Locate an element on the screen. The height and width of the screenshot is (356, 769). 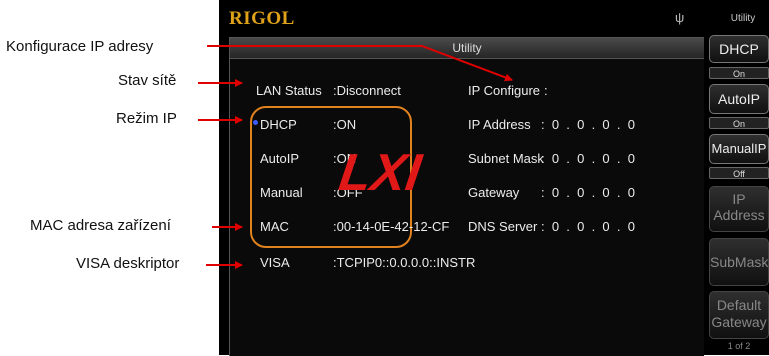
arrow-ip-config is located at coordinates (360, 63).